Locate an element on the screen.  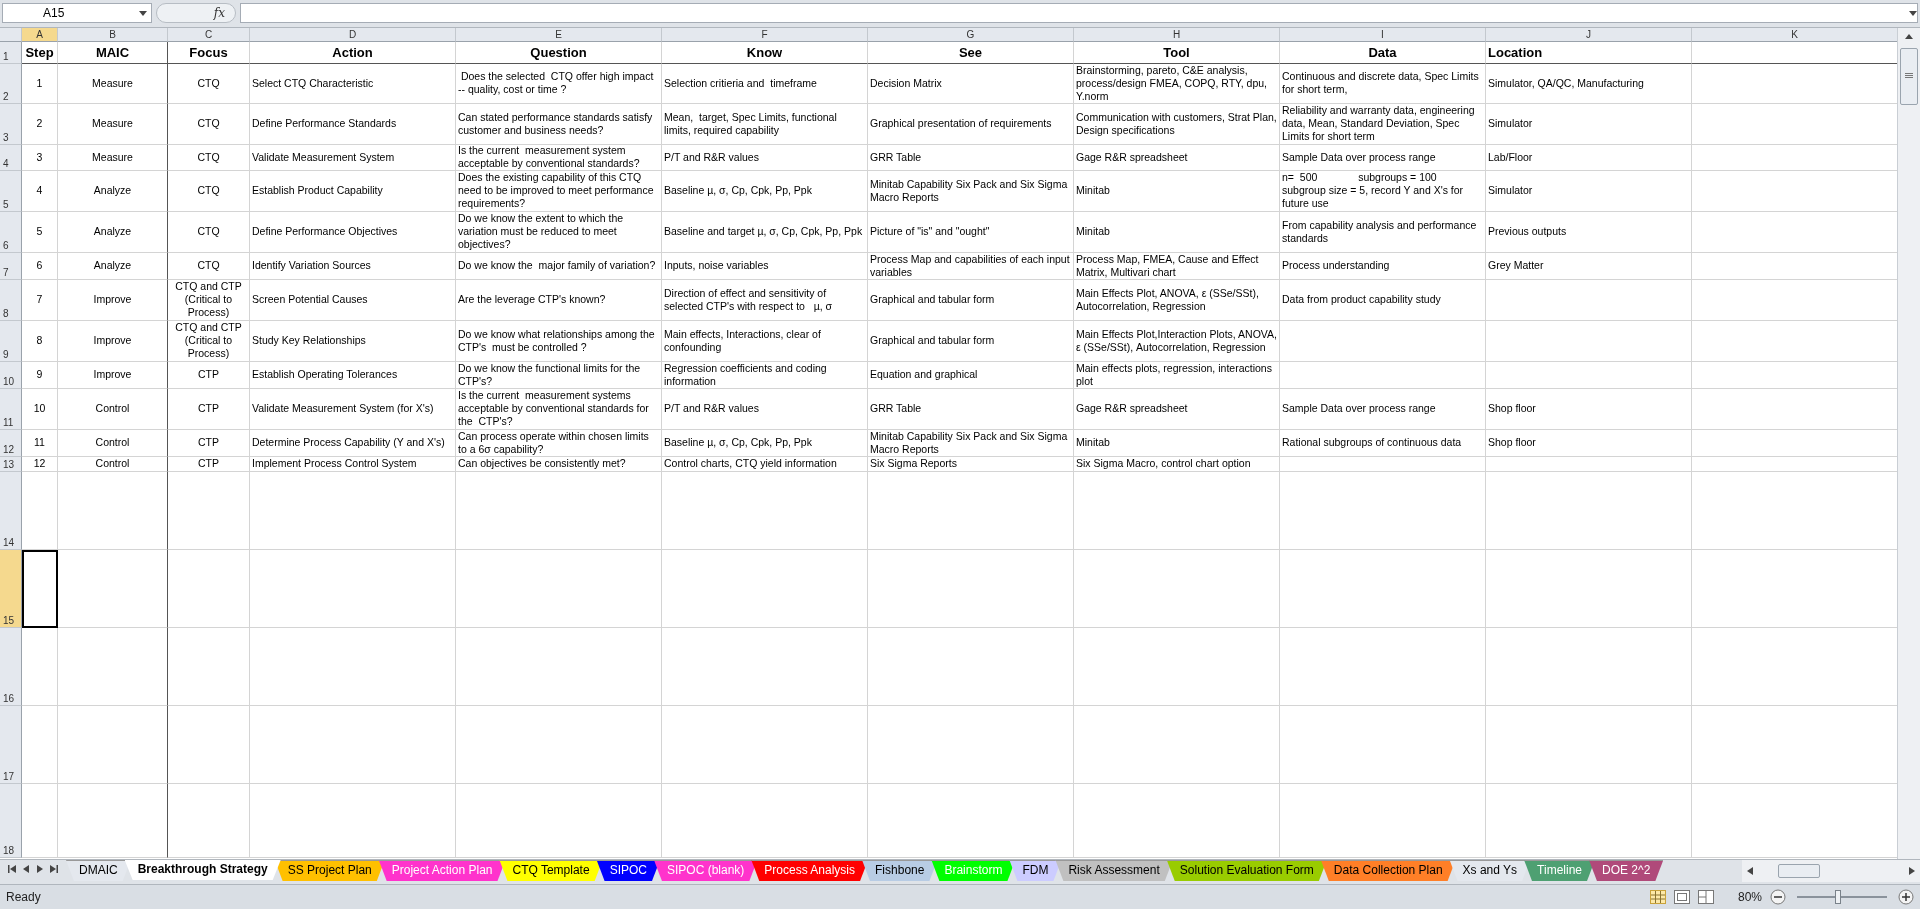
table-cell: Data from product capability study is located at coordinates (1383, 300).